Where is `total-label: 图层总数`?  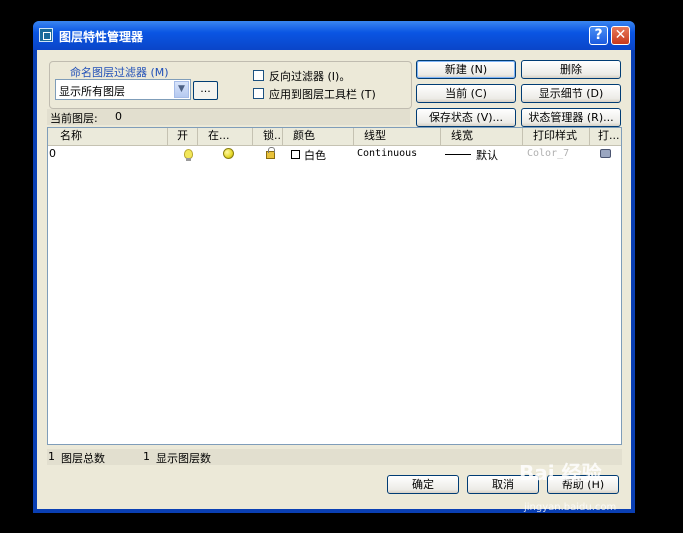
total-label: 图层总数 is located at coordinates (83, 458).